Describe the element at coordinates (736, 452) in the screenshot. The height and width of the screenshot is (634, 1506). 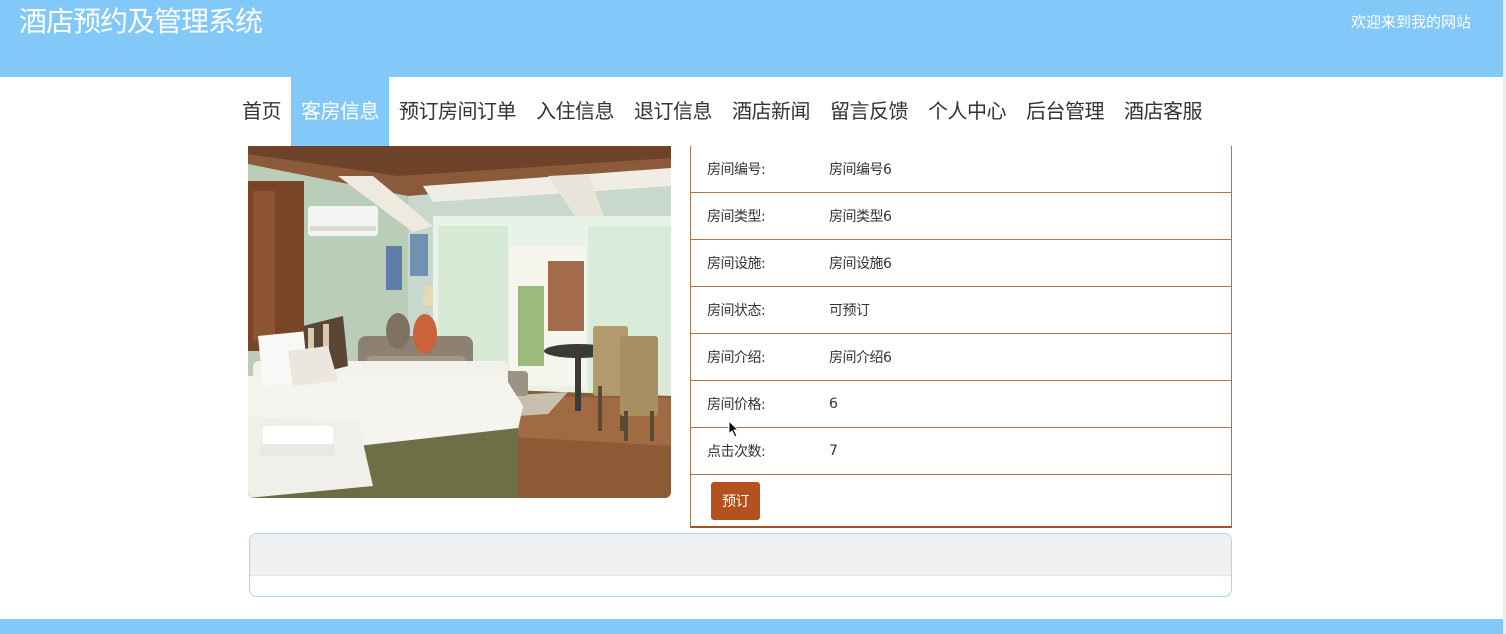
I see `click-count-label: 点击次数:` at that location.